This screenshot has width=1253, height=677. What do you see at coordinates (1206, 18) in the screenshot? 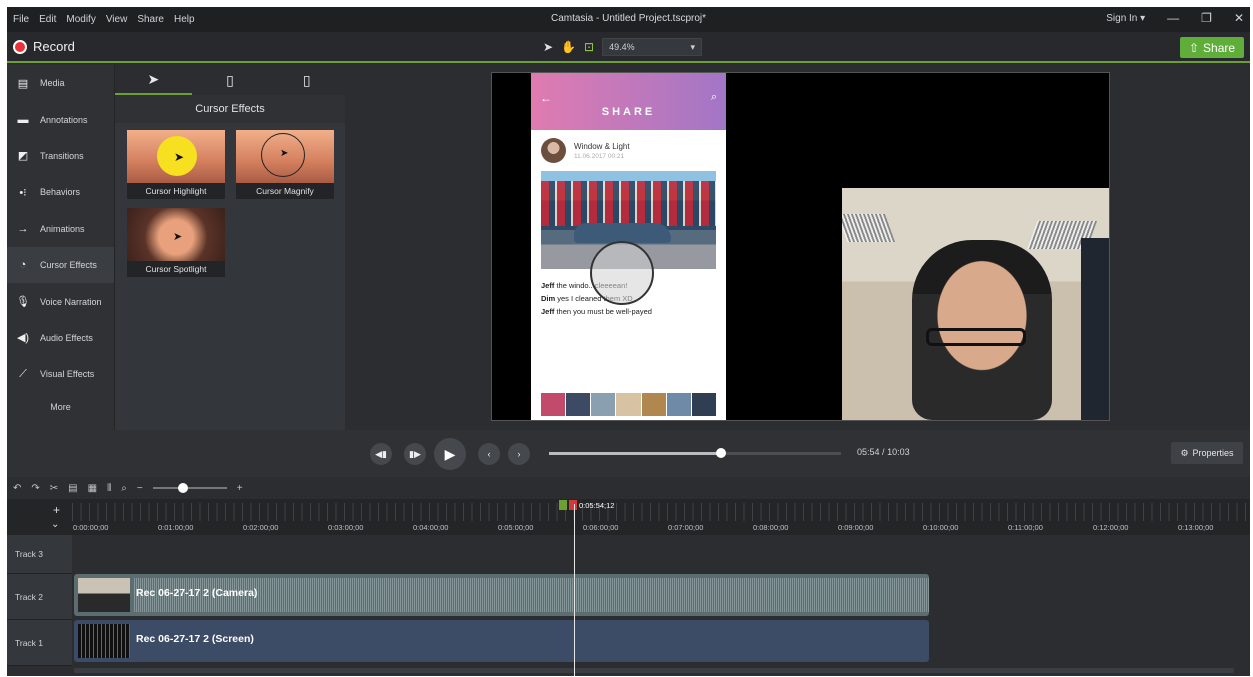
I see `maximize-button: ❐` at bounding box center [1206, 18].